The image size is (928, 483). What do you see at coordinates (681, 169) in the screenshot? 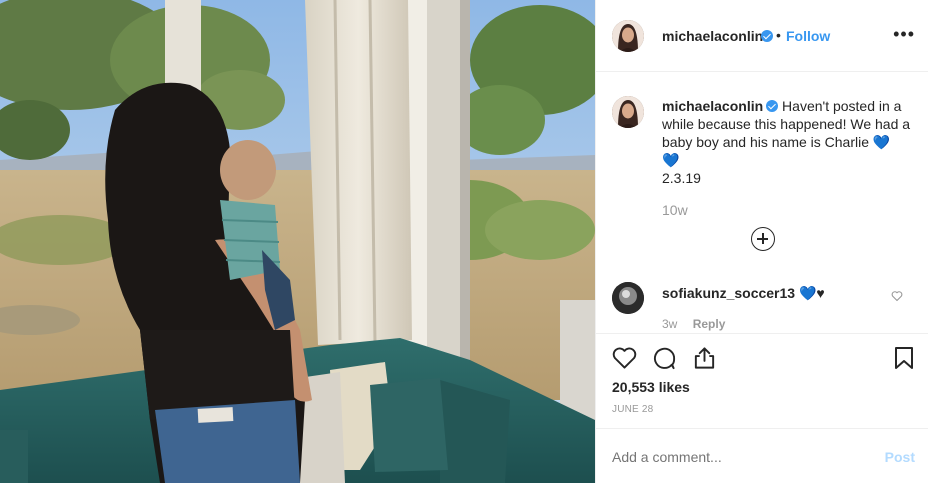
I see `caption-continued: 💙 2.3.19` at bounding box center [681, 169].